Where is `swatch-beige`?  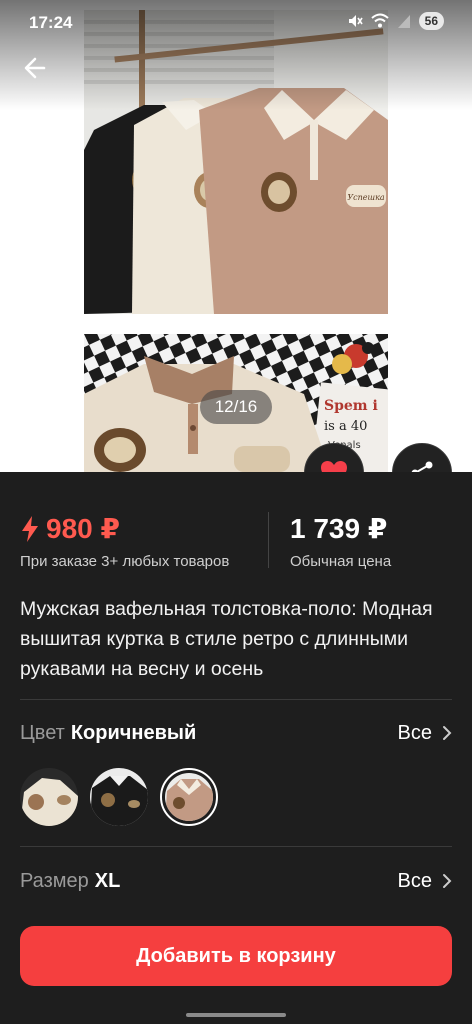 swatch-beige is located at coordinates (49, 797).